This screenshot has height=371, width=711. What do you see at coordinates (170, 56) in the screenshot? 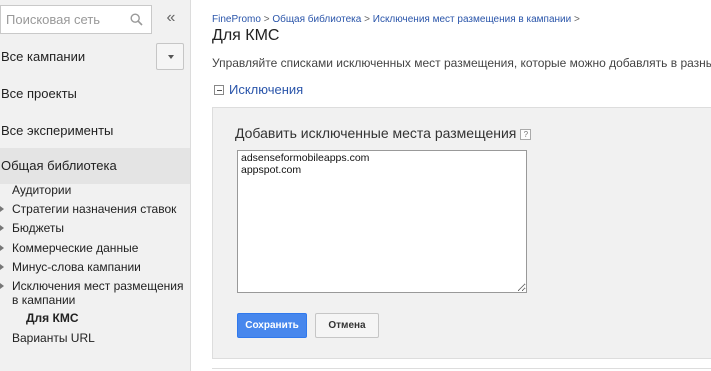
I see `campaigns-dropdown-button` at bounding box center [170, 56].